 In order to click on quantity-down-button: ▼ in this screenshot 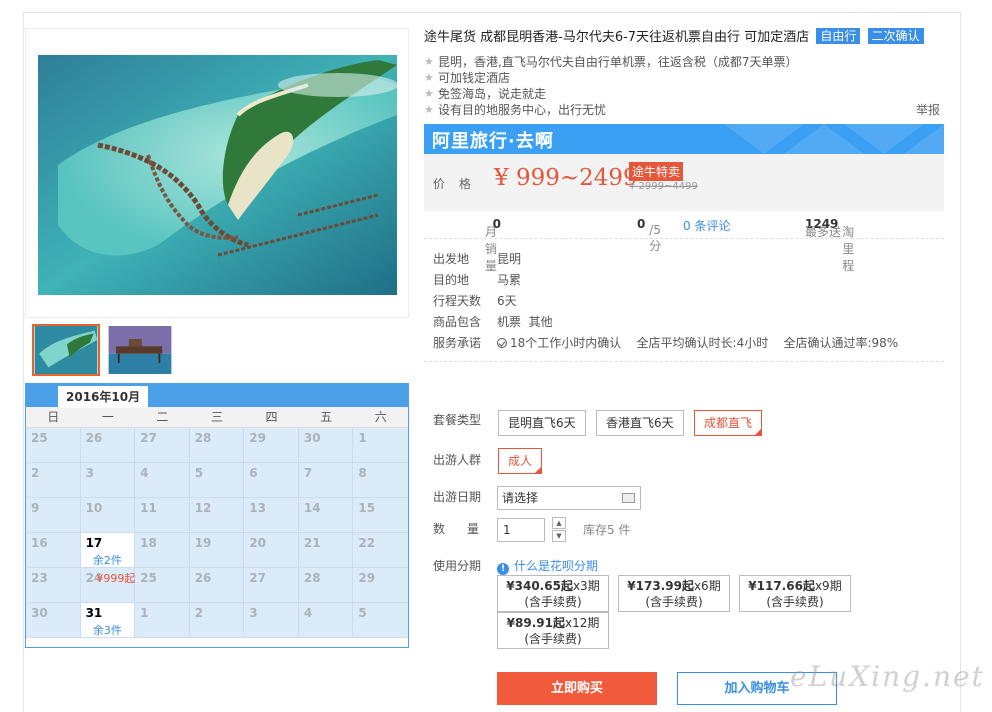, I will do `click(559, 536)`.